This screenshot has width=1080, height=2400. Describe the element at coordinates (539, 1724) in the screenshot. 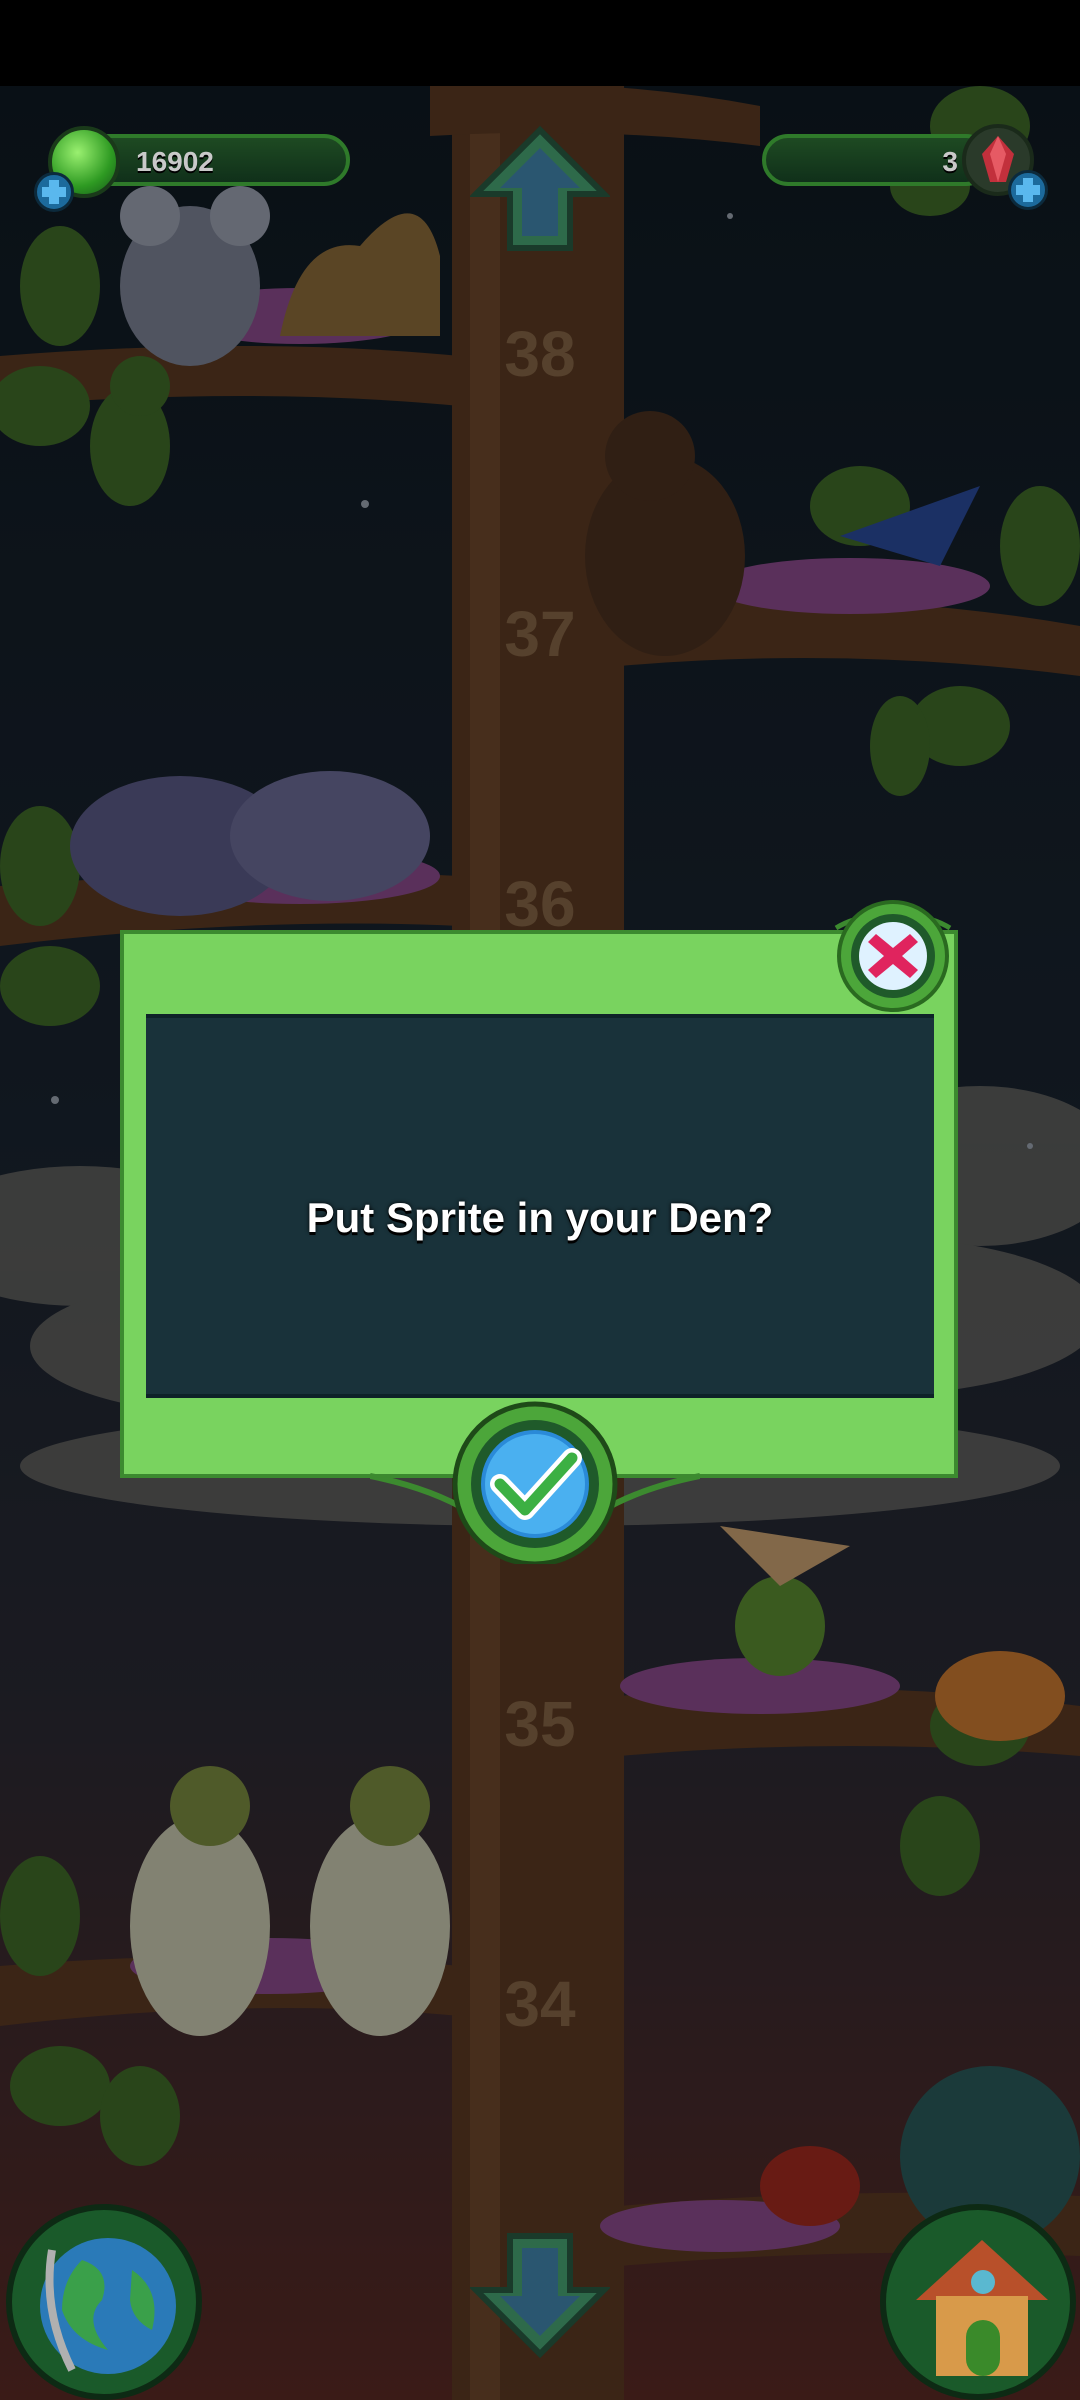

I see `floor-number-35: 35` at that location.